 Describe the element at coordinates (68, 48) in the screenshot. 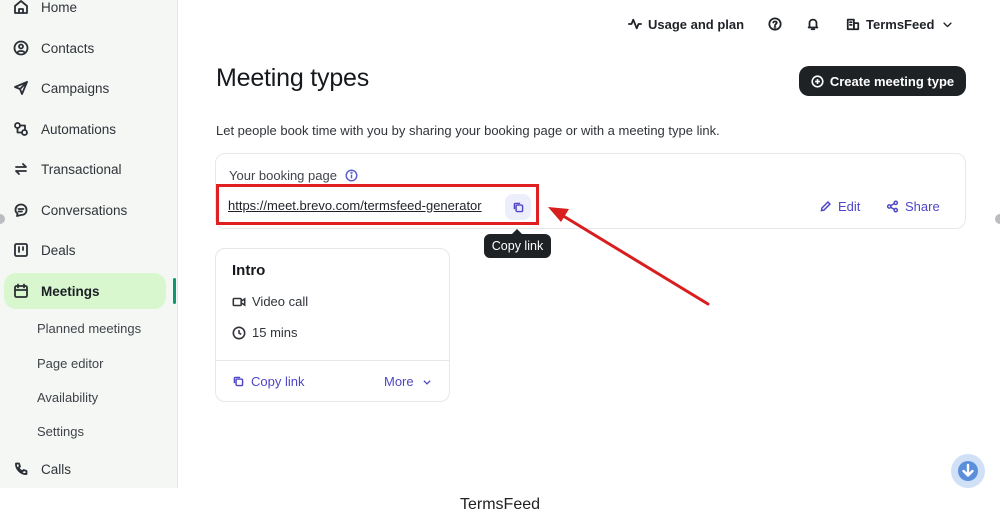

I see `sidebar-item-label: Contacts` at that location.